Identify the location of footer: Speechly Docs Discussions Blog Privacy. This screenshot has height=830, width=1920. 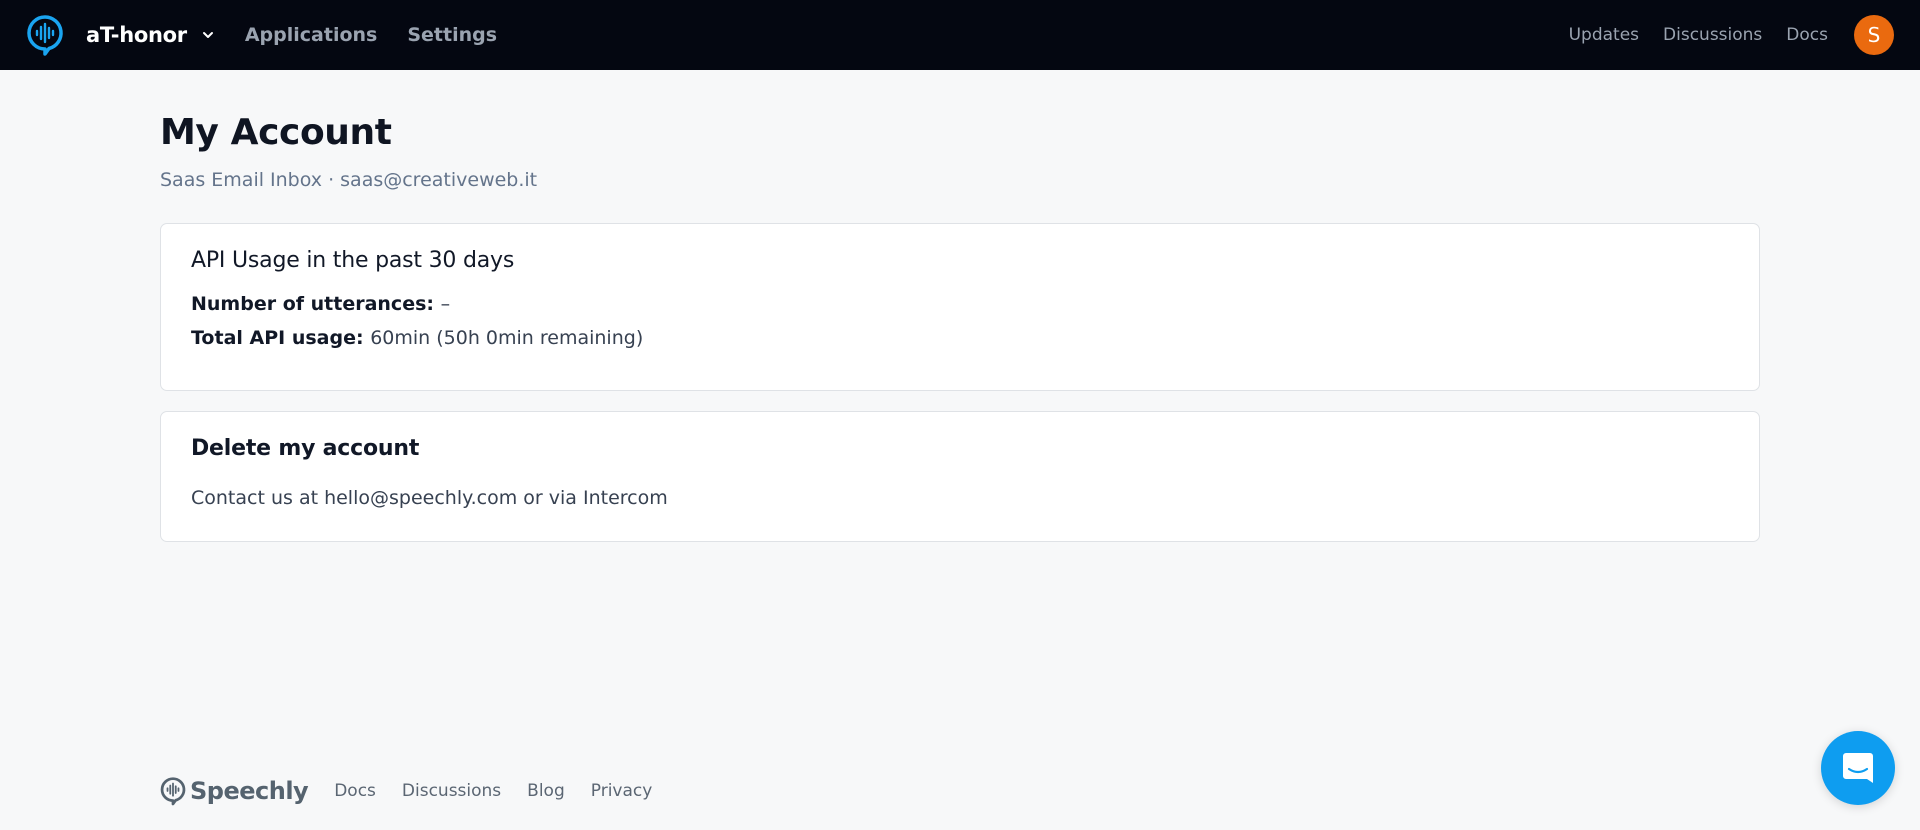
(406, 791).